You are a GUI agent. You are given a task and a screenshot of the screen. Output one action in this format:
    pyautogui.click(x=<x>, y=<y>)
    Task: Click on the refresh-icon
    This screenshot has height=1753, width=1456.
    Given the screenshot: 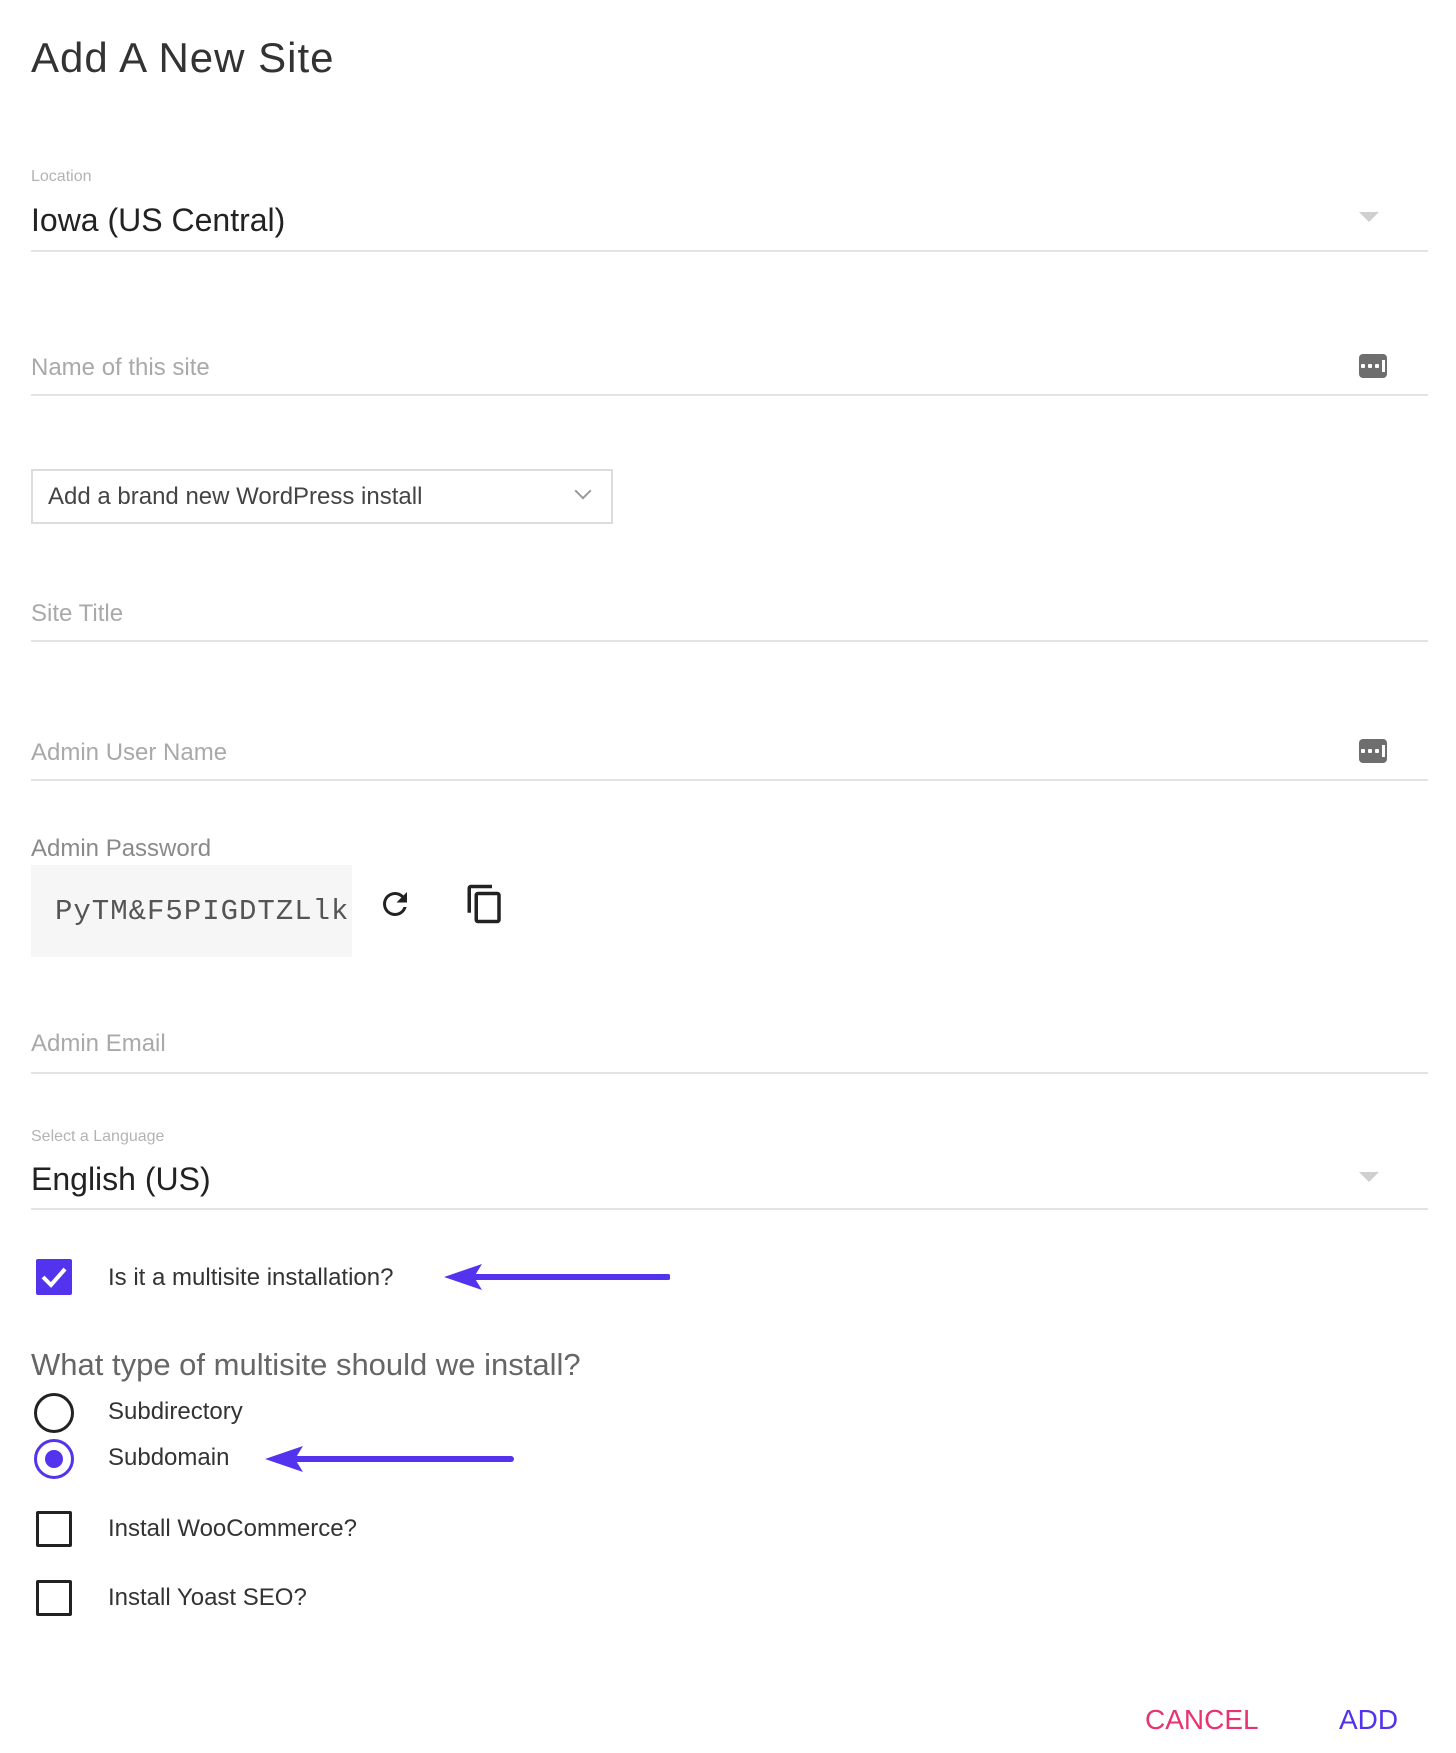 What is the action you would take?
    pyautogui.click(x=395, y=904)
    